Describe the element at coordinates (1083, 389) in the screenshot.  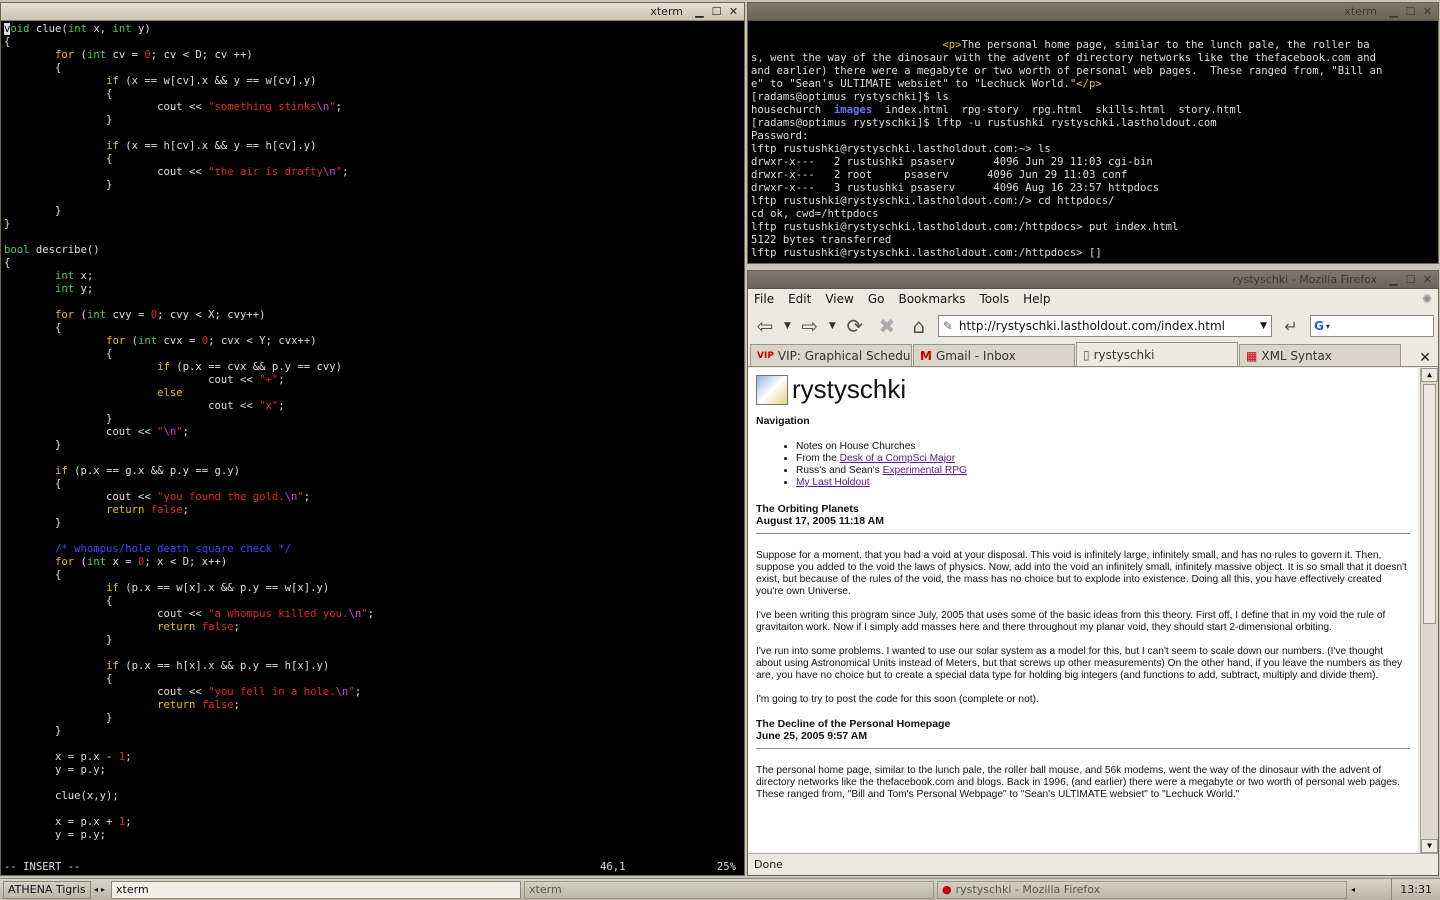
I see `site-header: rystyschki` at that location.